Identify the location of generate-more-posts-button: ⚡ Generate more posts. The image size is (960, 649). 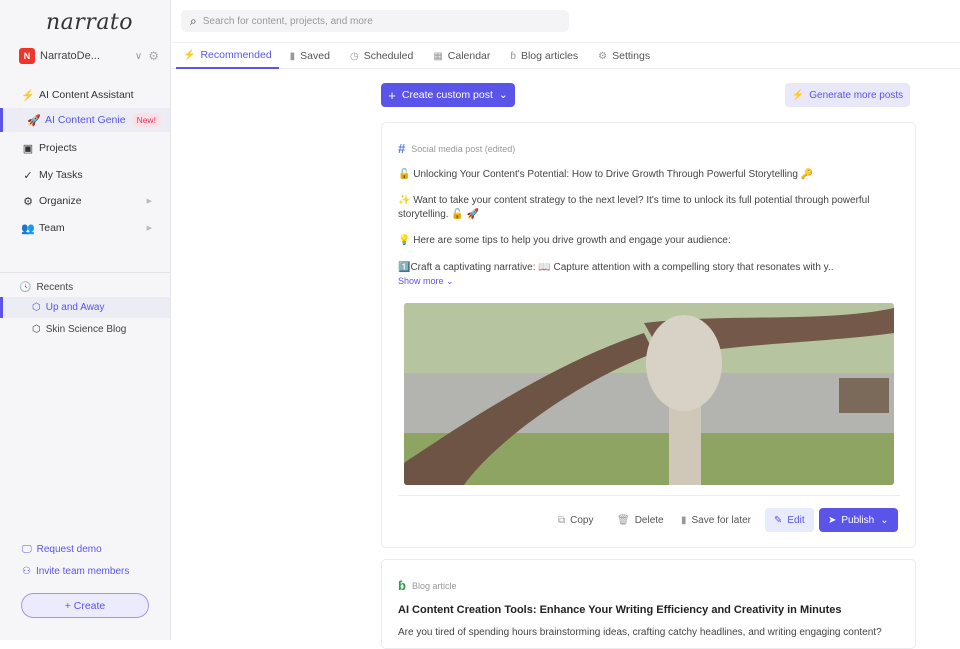
(847, 95).